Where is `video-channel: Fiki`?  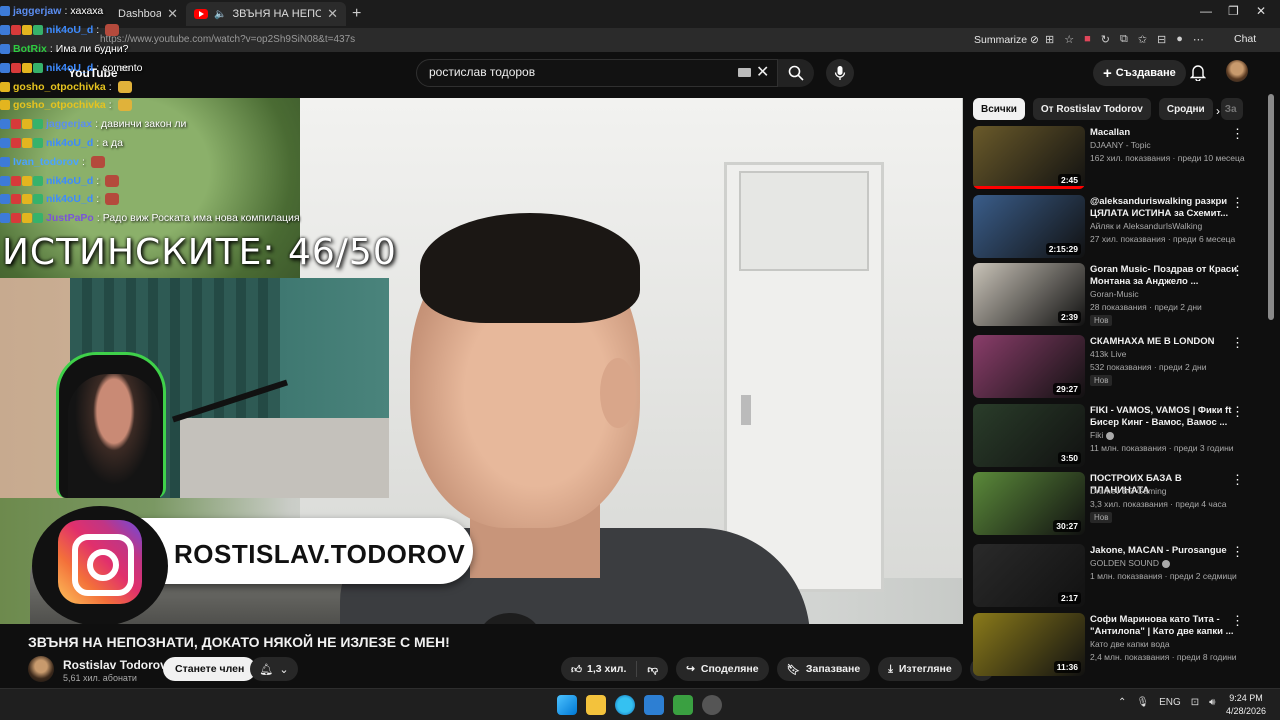
video-channel: Fiki is located at coordinates (1102, 435).